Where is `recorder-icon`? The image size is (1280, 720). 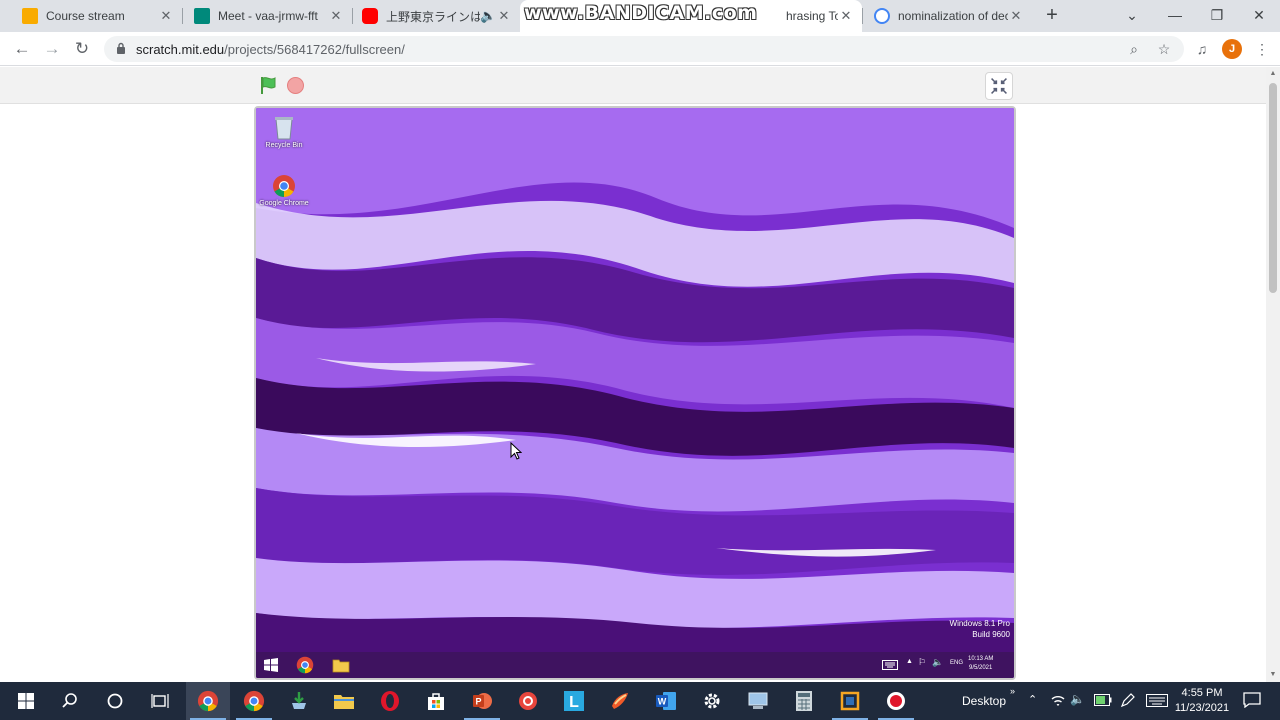
recorder-icon is located at coordinates (528, 701).